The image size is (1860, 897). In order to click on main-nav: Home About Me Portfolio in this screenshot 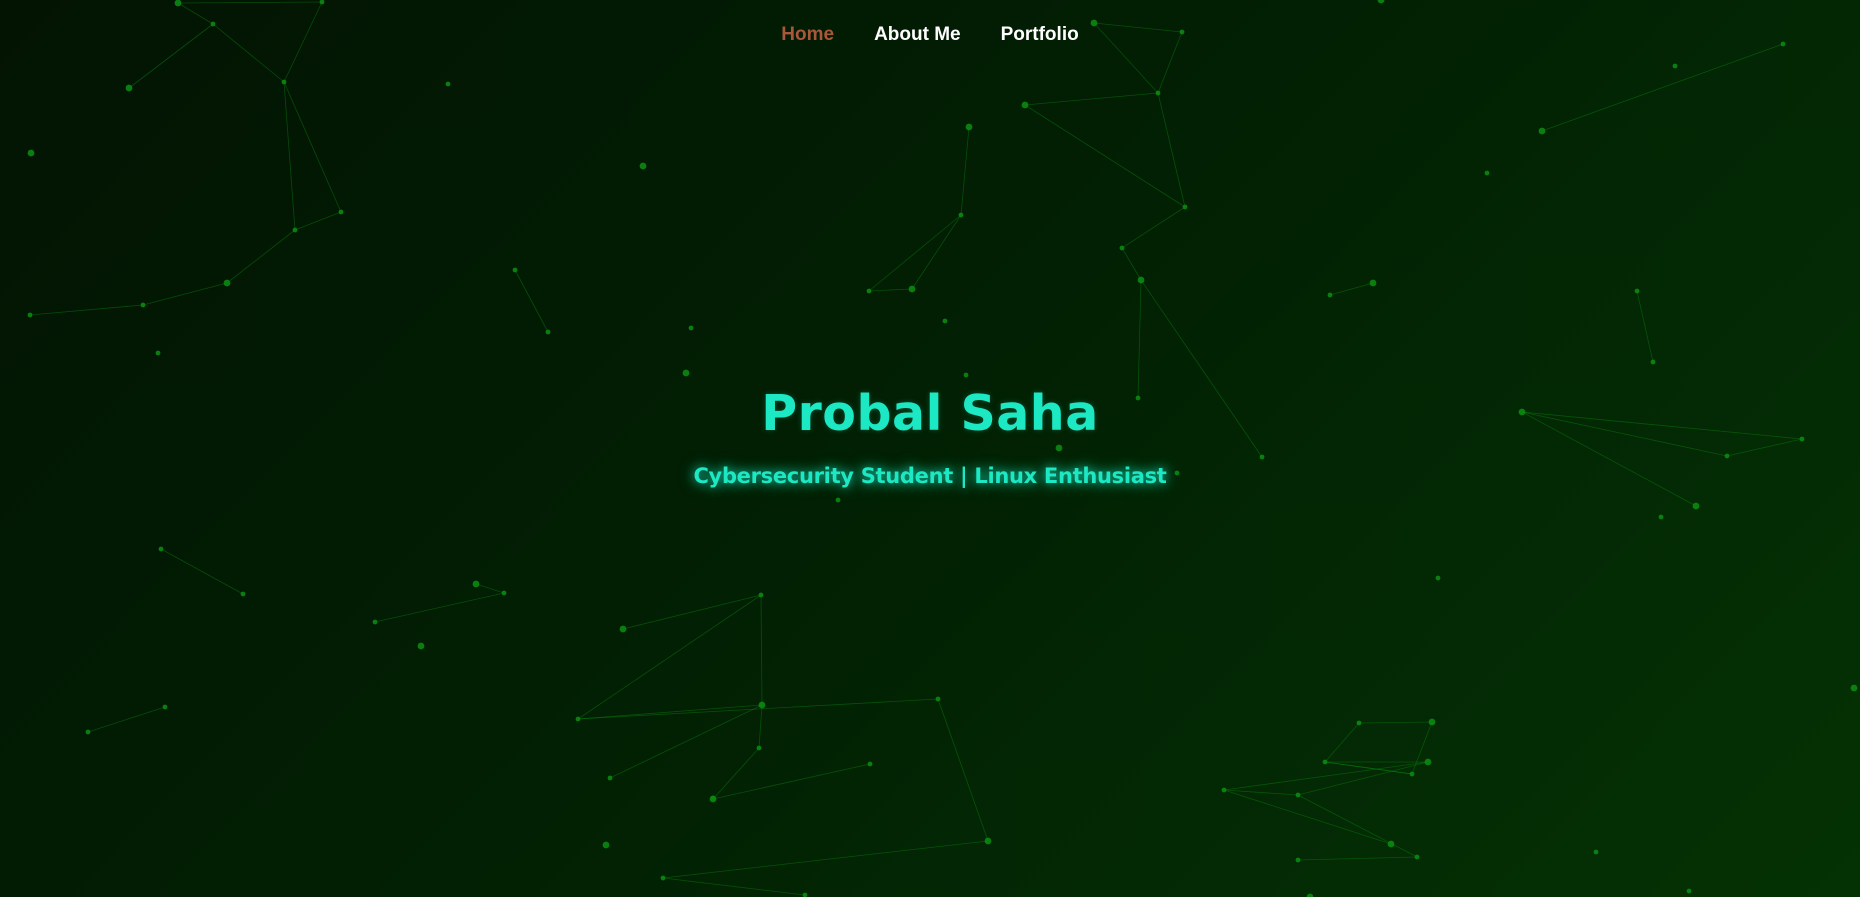, I will do `click(930, 35)`.